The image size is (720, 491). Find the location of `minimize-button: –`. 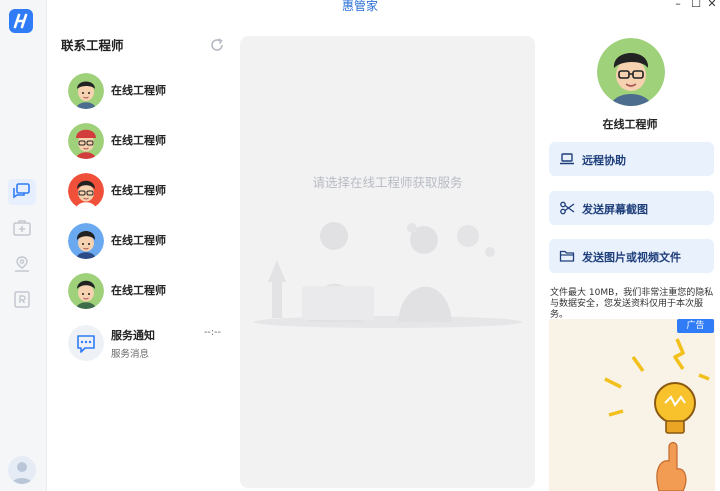

minimize-button: – is located at coordinates (678, 5).